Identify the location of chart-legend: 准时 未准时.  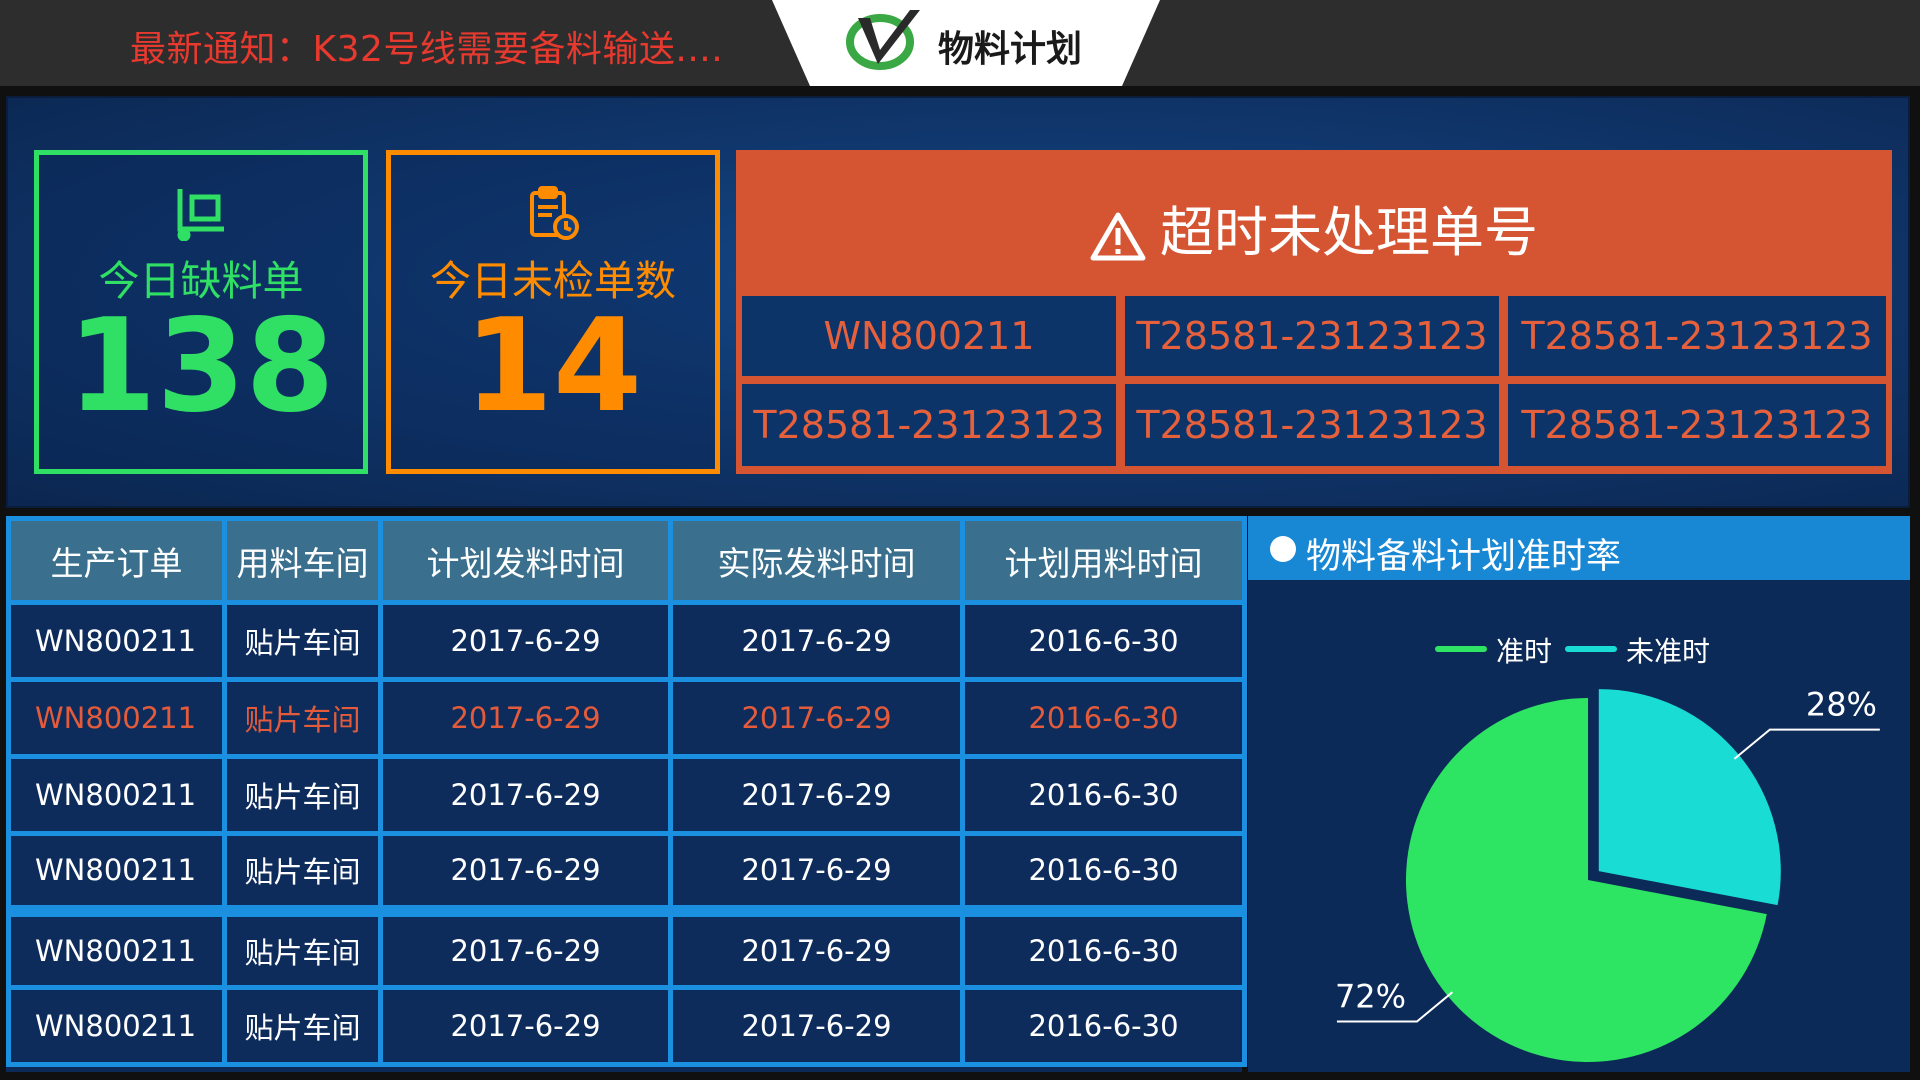
(1572, 651).